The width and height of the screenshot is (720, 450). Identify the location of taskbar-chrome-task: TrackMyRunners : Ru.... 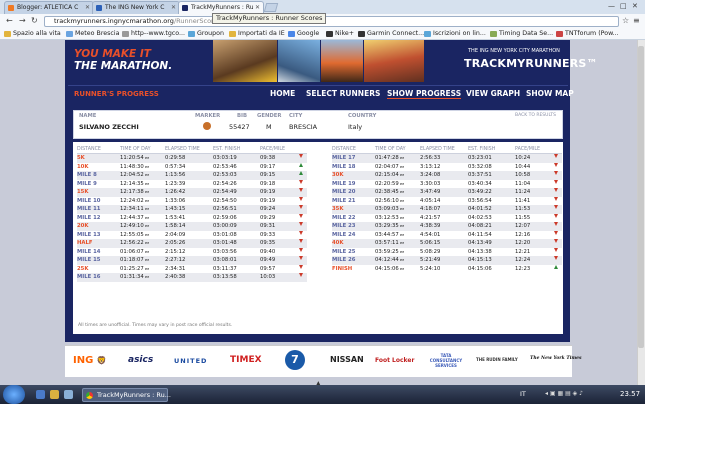
(126, 395).